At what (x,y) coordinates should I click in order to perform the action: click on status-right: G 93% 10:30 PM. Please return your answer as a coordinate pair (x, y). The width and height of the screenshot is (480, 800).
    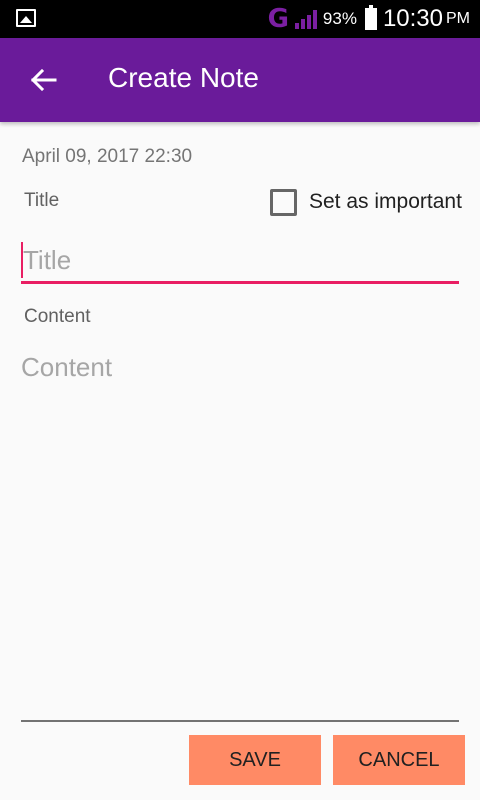
    Looking at the image, I should click on (369, 19).